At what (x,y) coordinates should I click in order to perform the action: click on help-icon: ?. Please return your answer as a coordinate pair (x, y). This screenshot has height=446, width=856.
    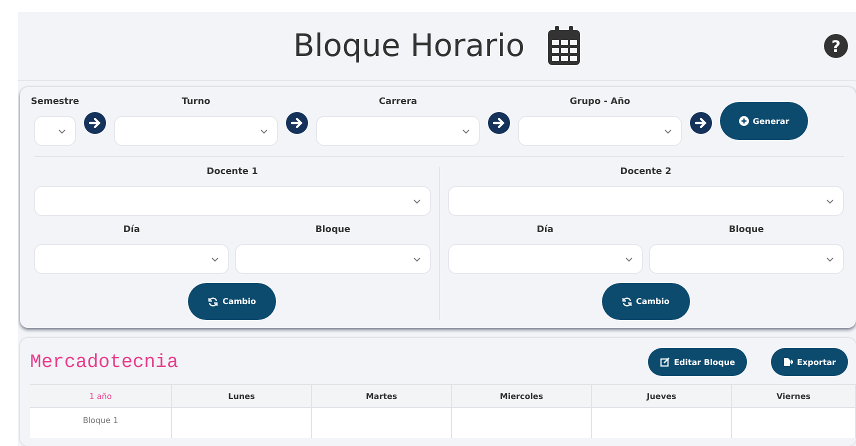
    Looking at the image, I should click on (836, 46).